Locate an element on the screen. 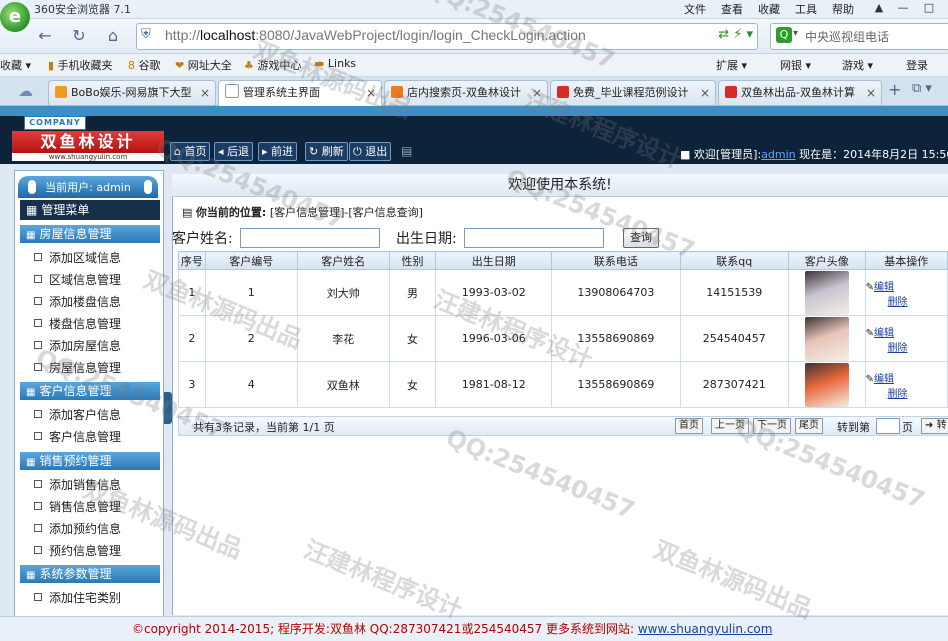 The height and width of the screenshot is (641, 948). sidebar-item-add-customer: 添加客户信息 is located at coordinates (77, 414).